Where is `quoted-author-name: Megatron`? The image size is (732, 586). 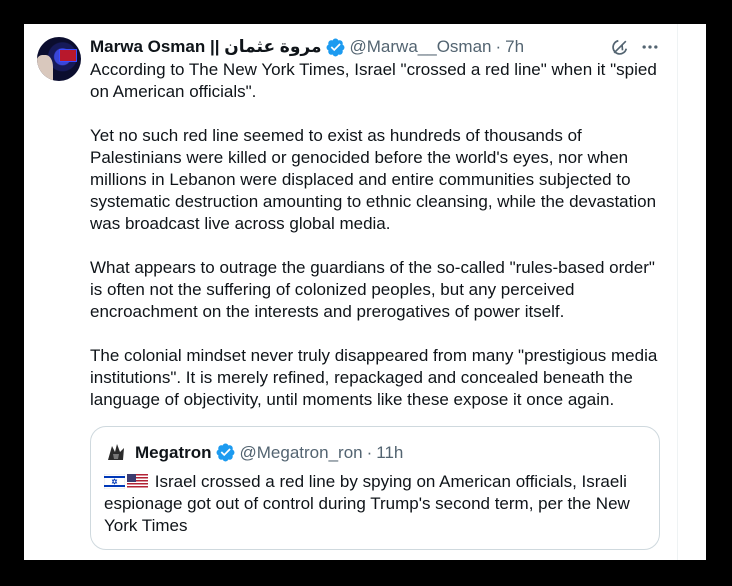
quoted-author-name: Megatron is located at coordinates (173, 453).